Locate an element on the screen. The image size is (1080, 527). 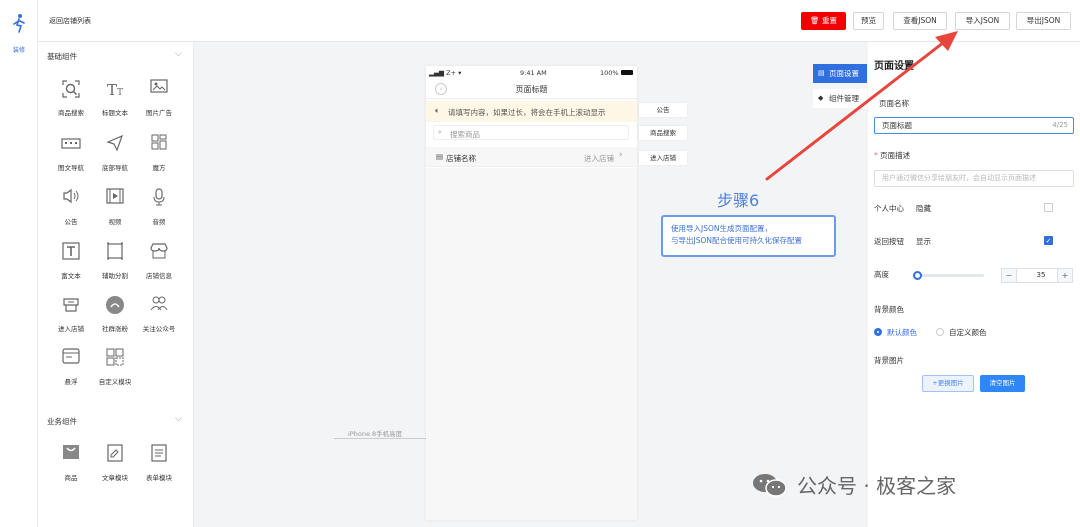
height-slider-knob is located at coordinates (917, 275).